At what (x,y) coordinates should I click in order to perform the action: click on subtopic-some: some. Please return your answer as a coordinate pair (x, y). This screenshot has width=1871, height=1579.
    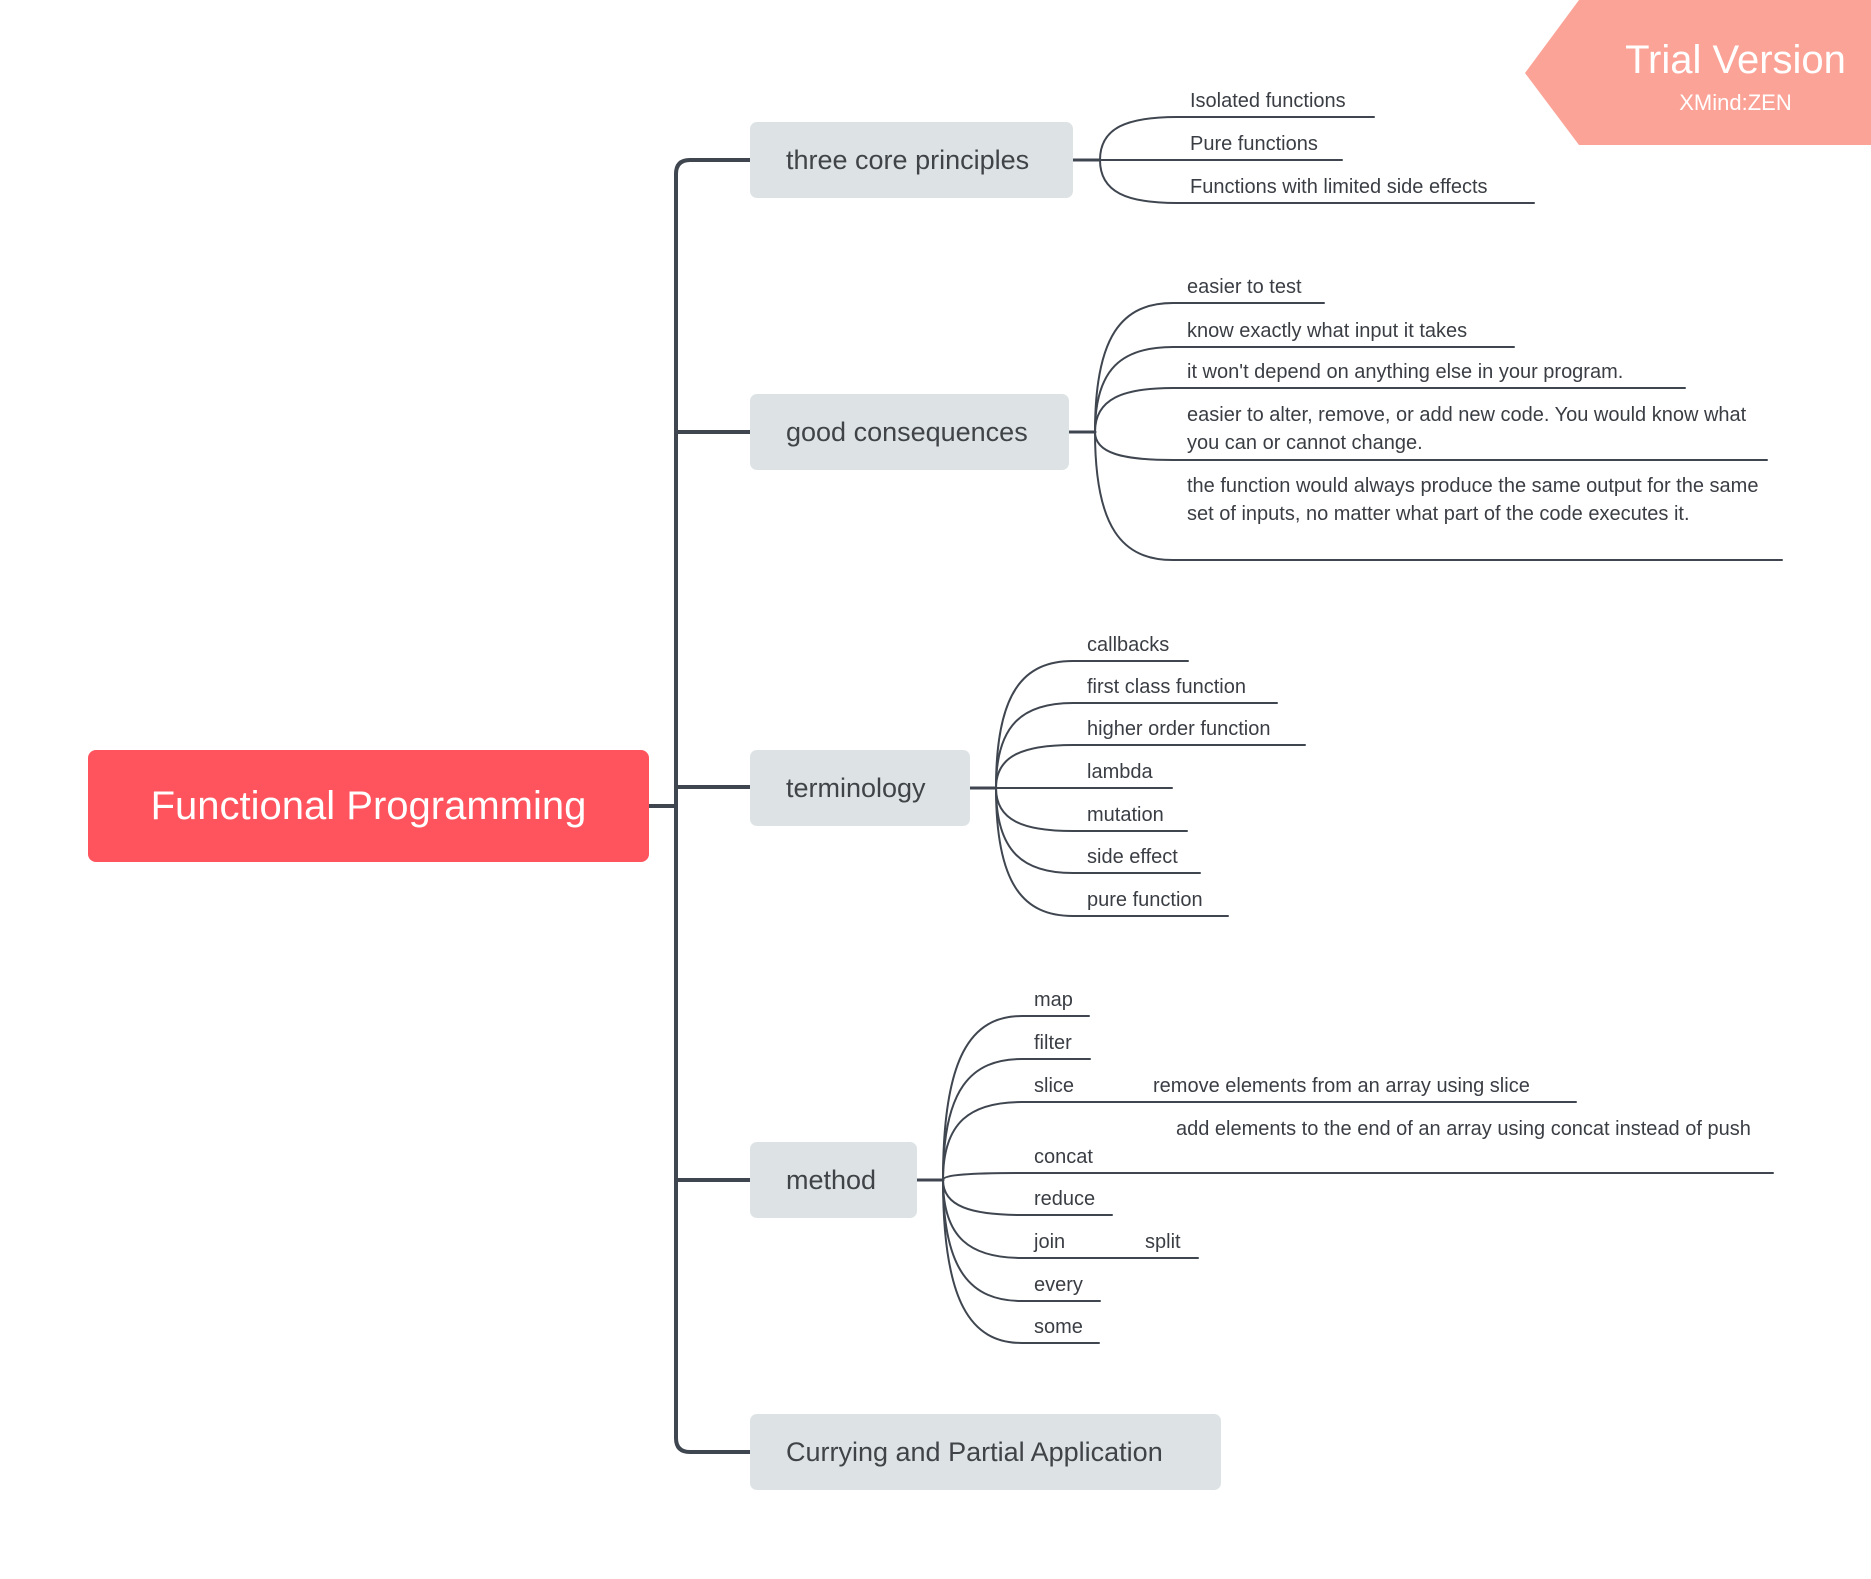
    Looking at the image, I should click on (1058, 1327).